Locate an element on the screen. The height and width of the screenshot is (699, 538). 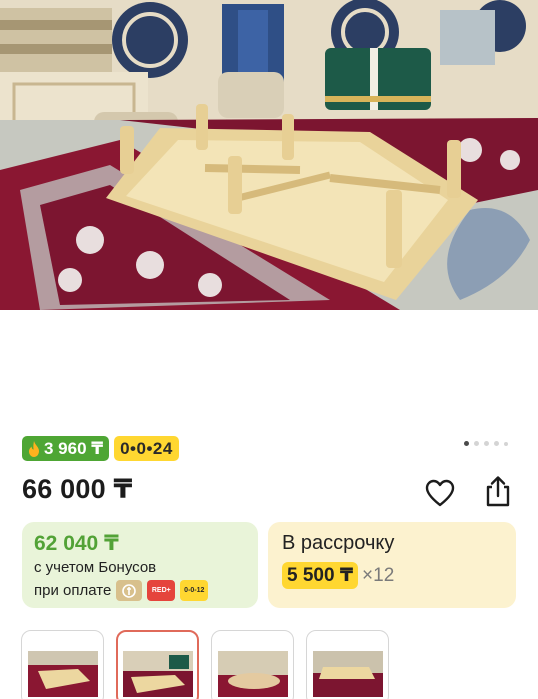
badges-row: 3 960 ₸ 0•0•24 is located at coordinates (100, 448).